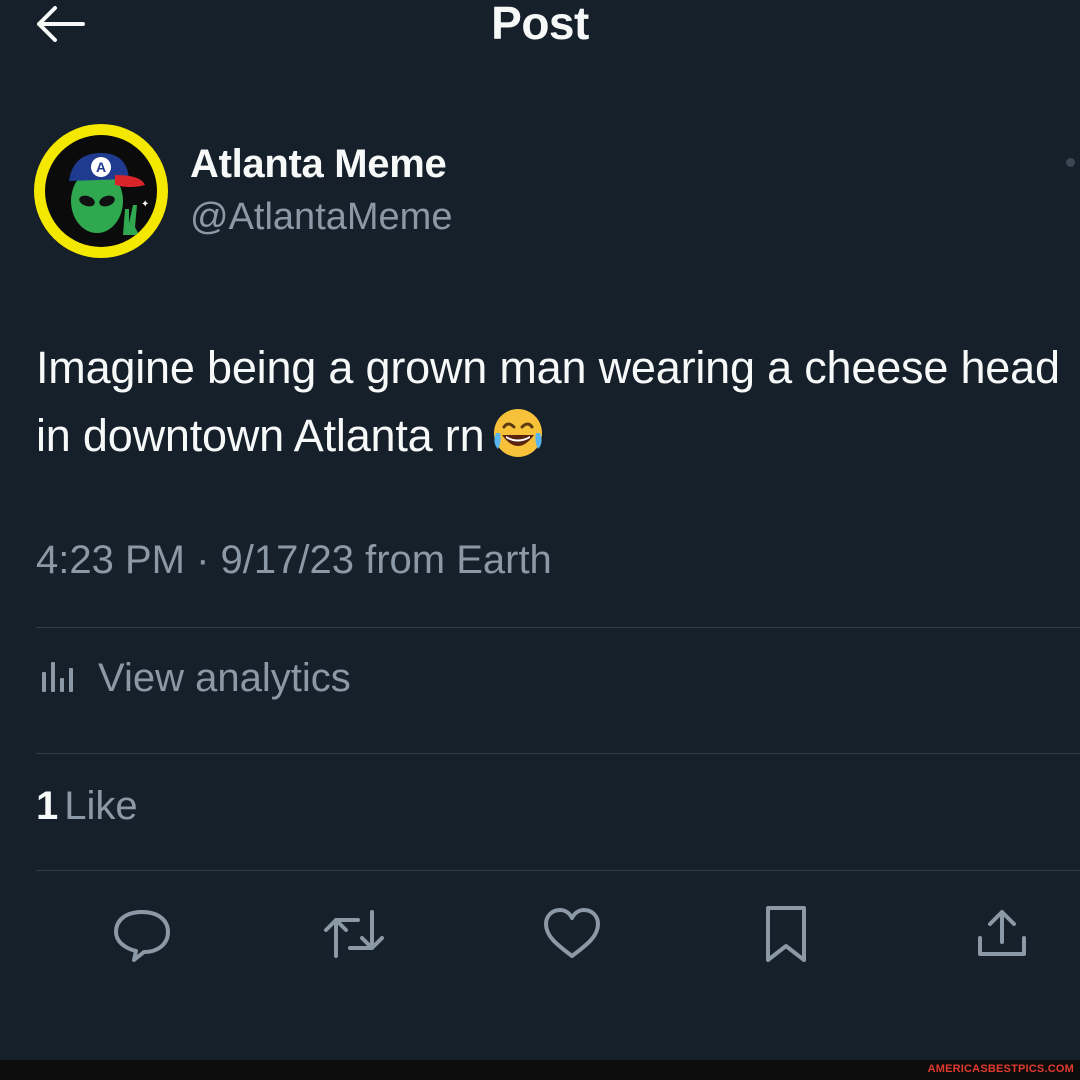 Image resolution: width=1080 pixels, height=1080 pixels. I want to click on likes-summary: 1 Like, so click(87, 806).